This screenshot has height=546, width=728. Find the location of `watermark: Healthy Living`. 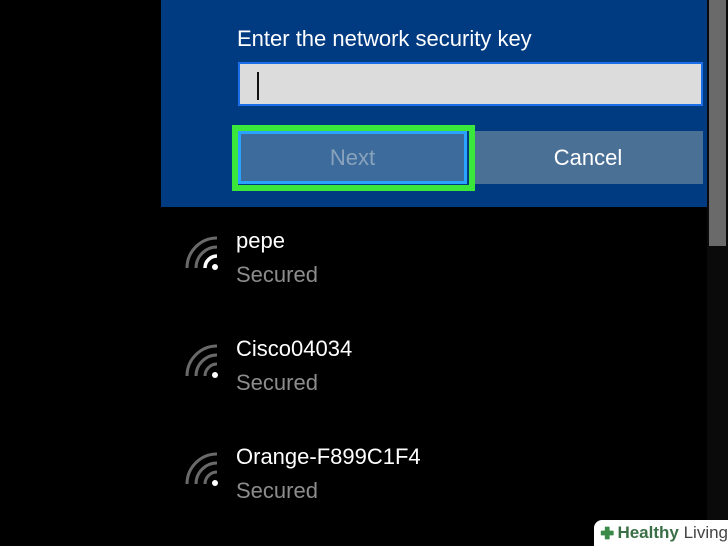

watermark: Healthy Living is located at coordinates (661, 533).